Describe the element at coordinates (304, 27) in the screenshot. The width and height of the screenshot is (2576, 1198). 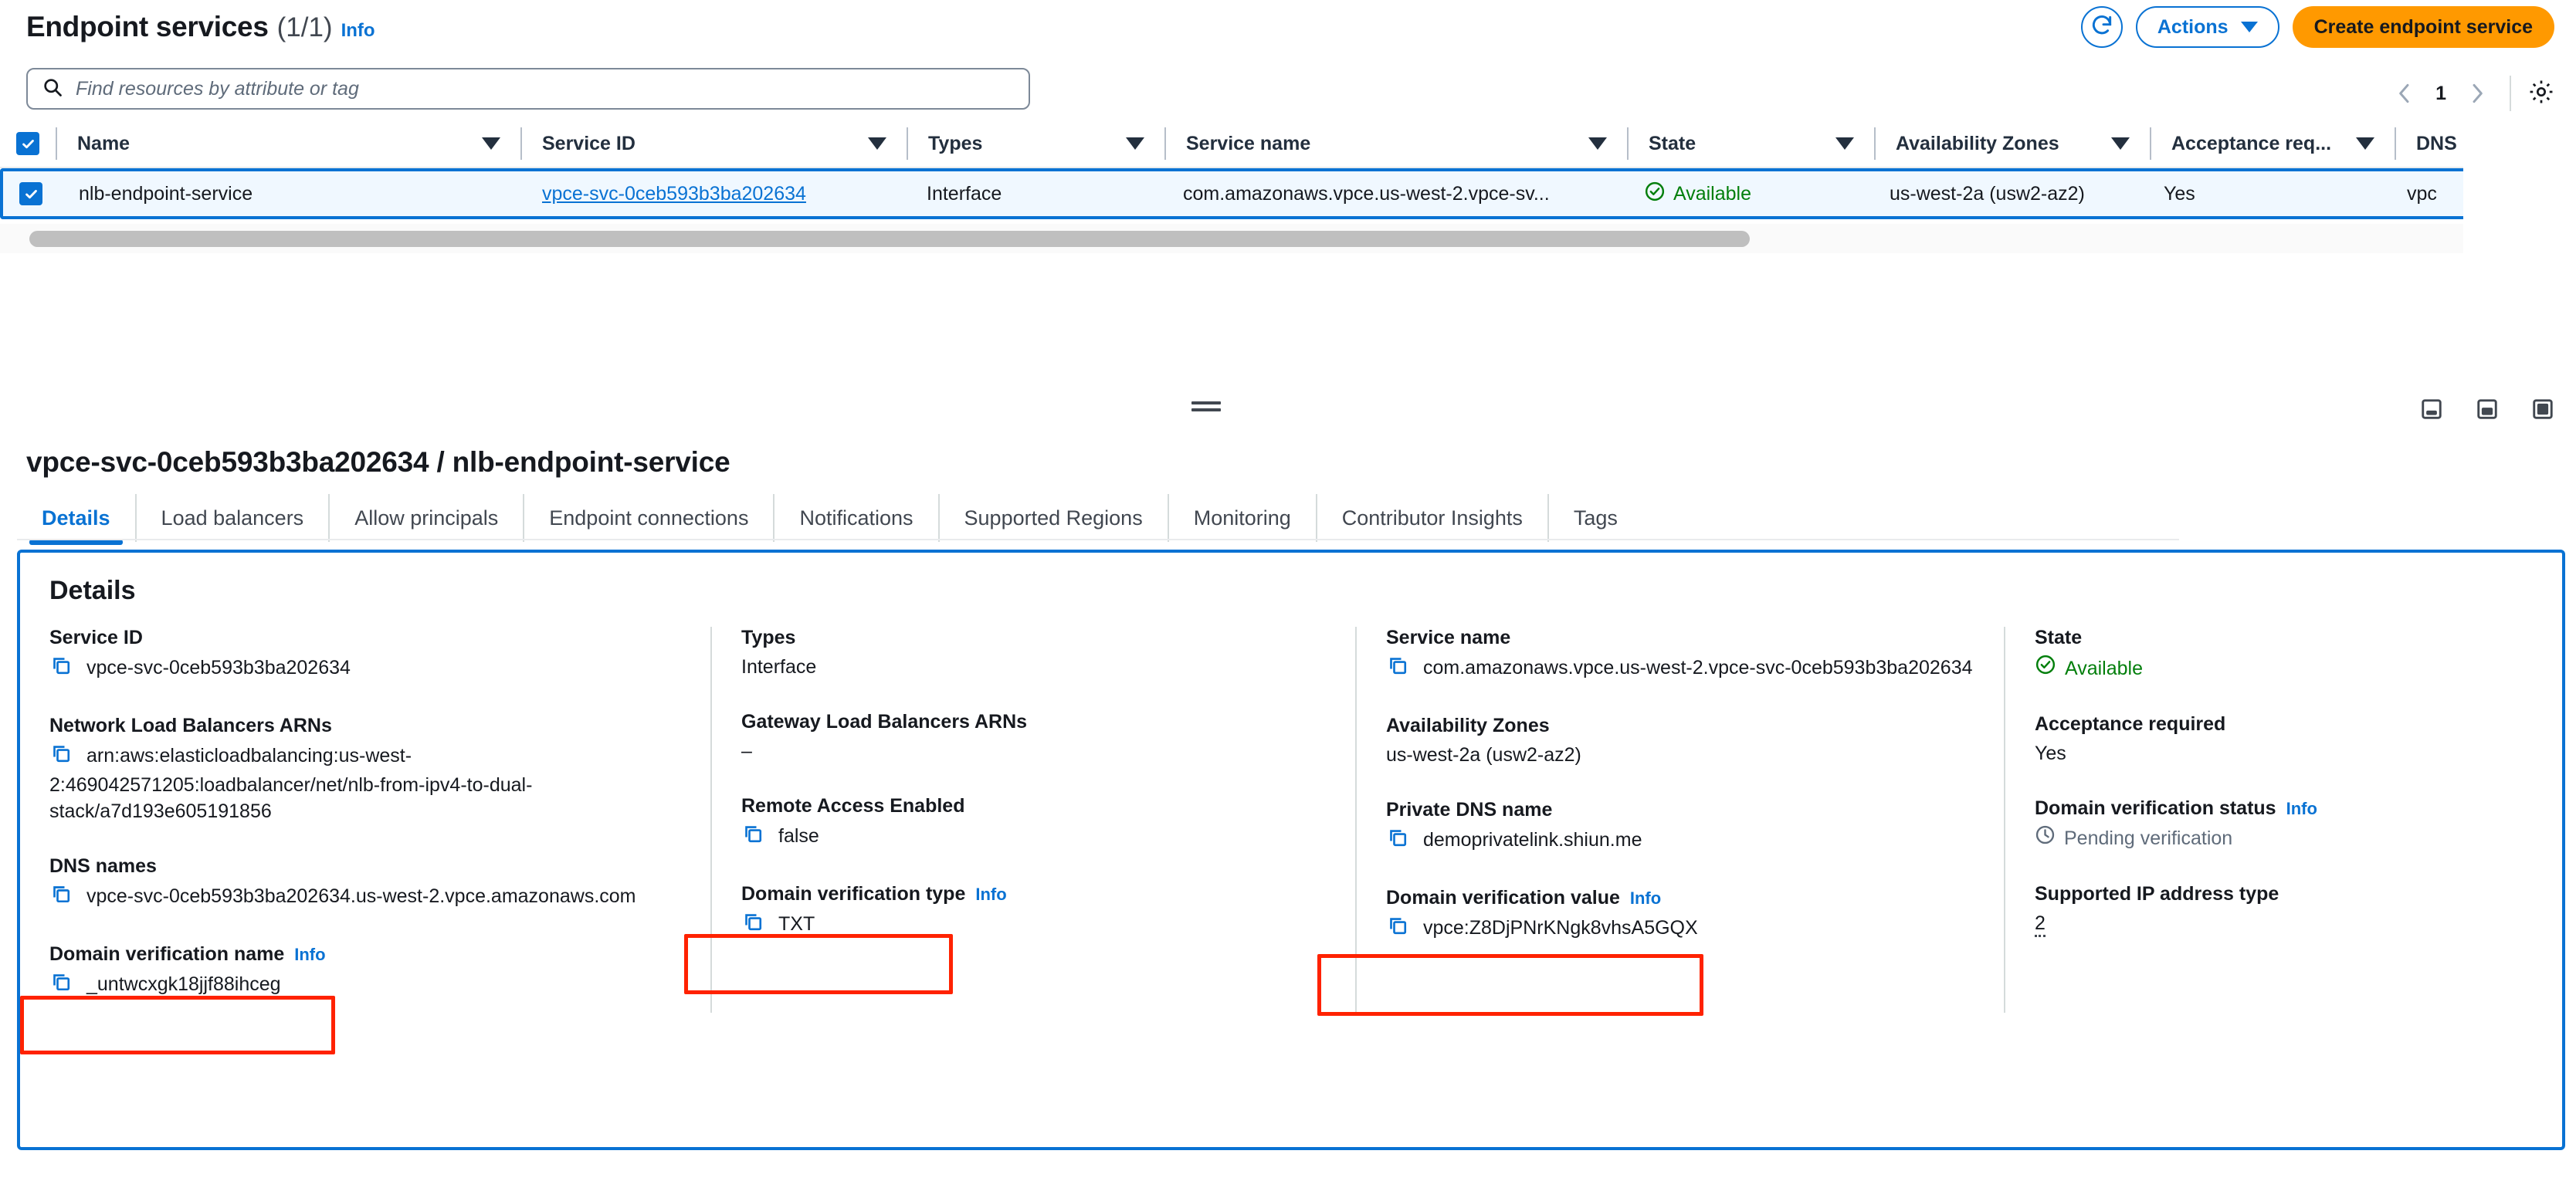
I see `page-count: (1/1)` at that location.